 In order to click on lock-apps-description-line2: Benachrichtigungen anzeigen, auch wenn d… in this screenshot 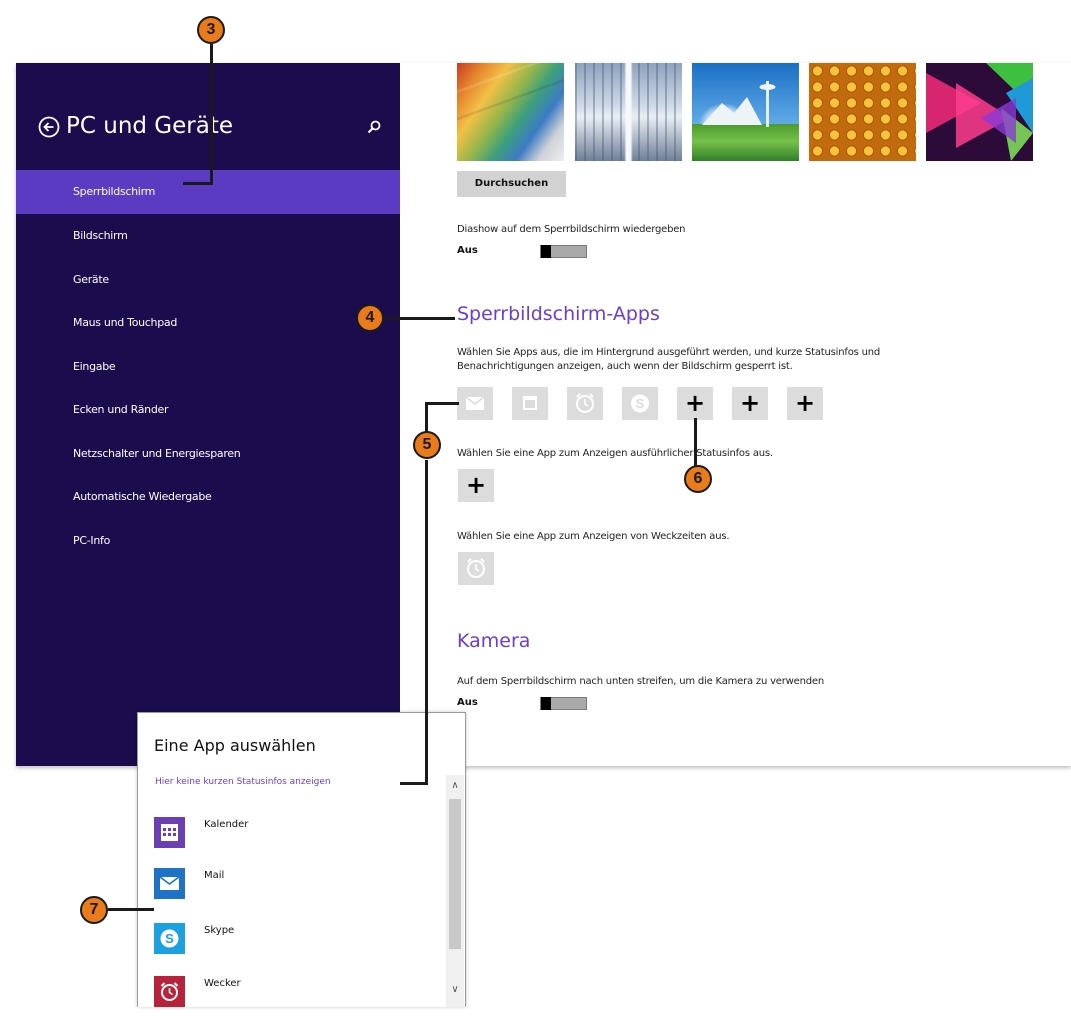, I will do `click(625, 366)`.